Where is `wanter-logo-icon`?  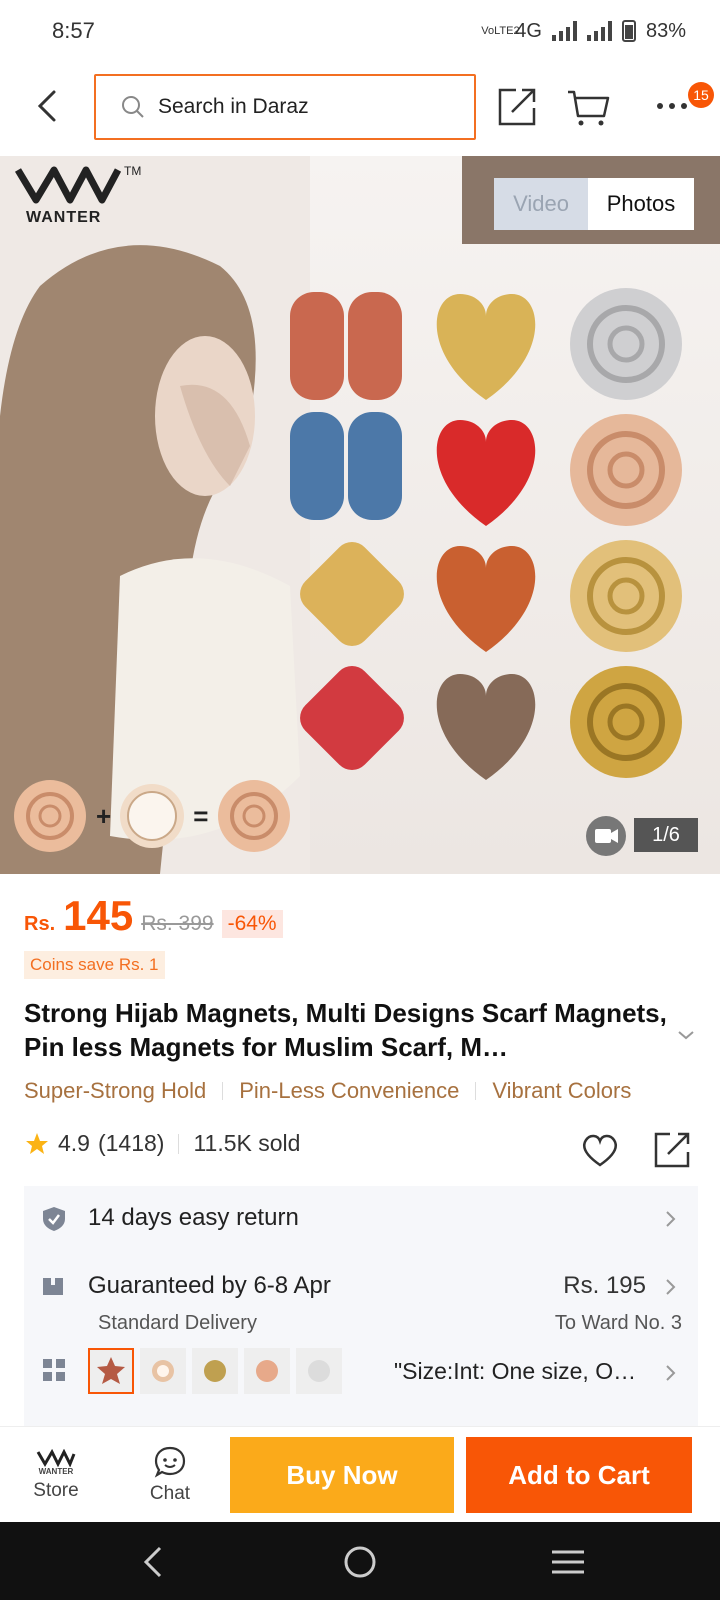
wanter-logo-icon is located at coordinates (68, 185).